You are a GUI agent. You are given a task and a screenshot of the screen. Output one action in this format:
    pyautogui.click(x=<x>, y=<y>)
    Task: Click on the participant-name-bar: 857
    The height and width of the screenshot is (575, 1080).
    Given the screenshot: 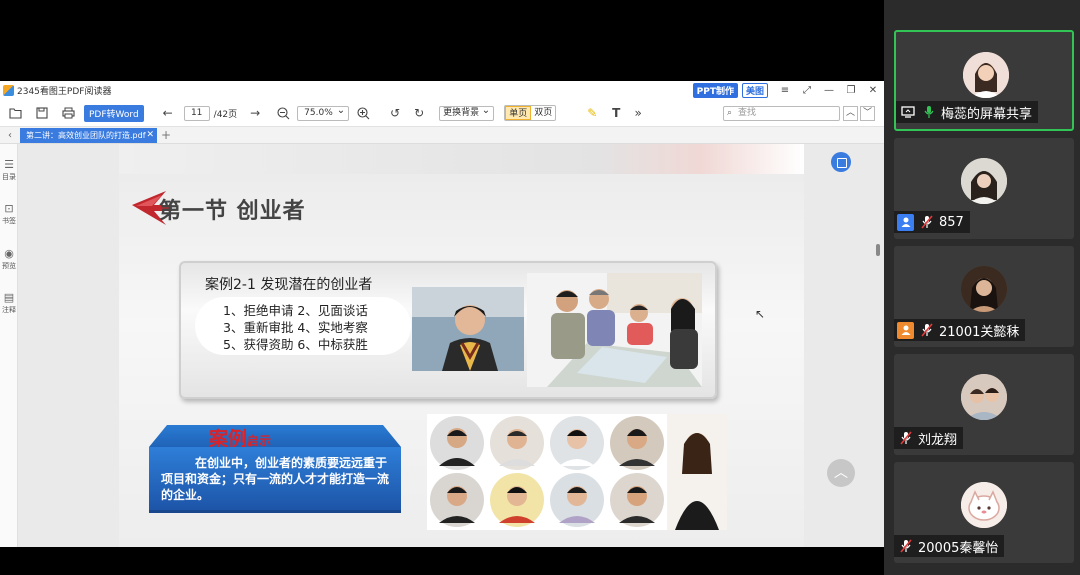 What is the action you would take?
    pyautogui.click(x=932, y=222)
    